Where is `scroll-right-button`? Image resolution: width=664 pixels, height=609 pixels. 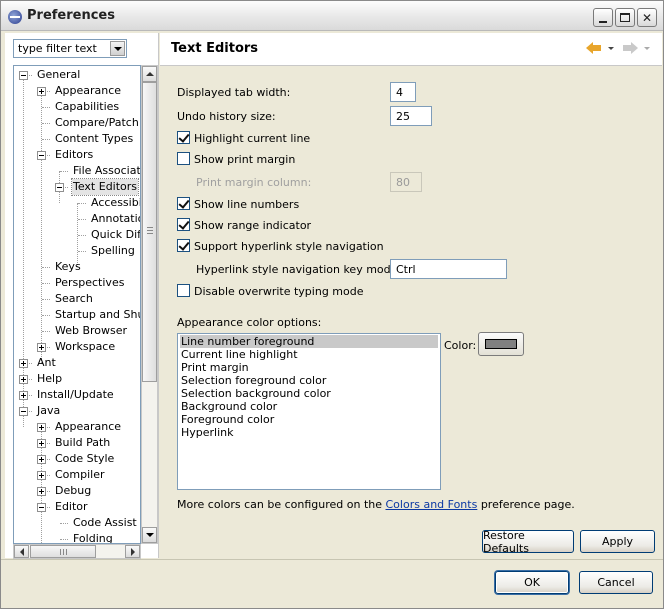 scroll-right-button is located at coordinates (132, 551).